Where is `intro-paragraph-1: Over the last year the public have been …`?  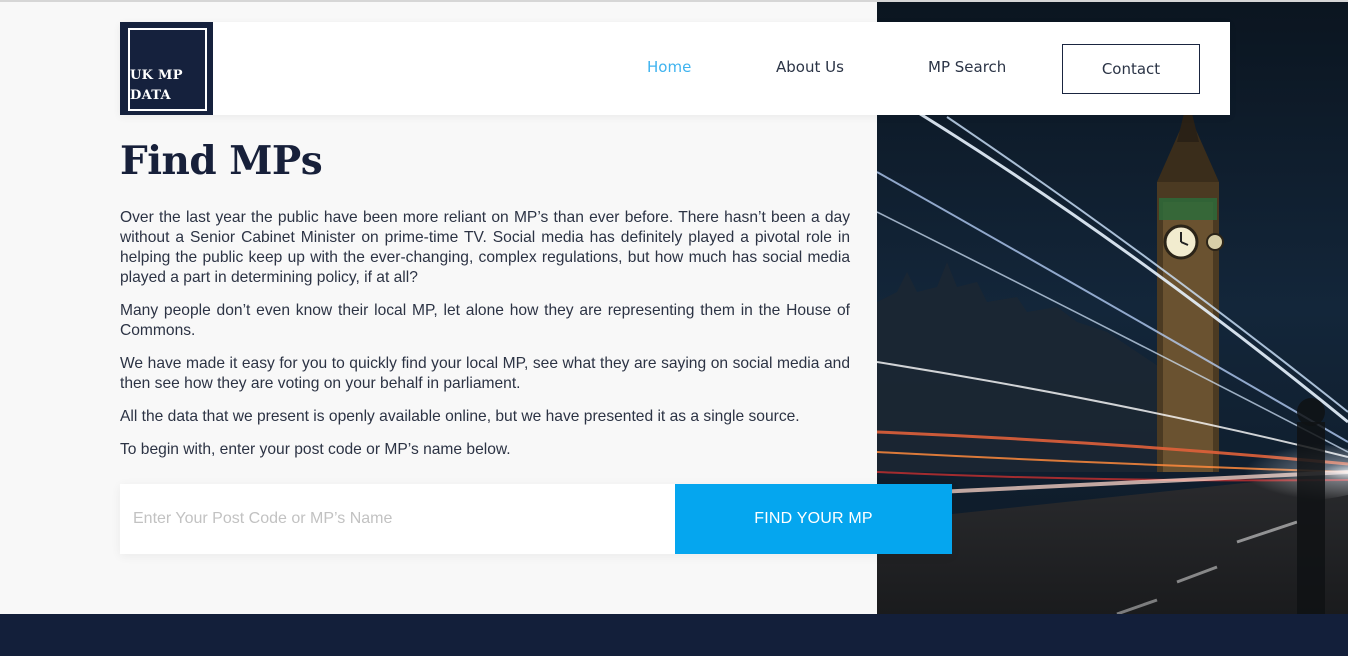 intro-paragraph-1: Over the last year the public have been … is located at coordinates (485, 247).